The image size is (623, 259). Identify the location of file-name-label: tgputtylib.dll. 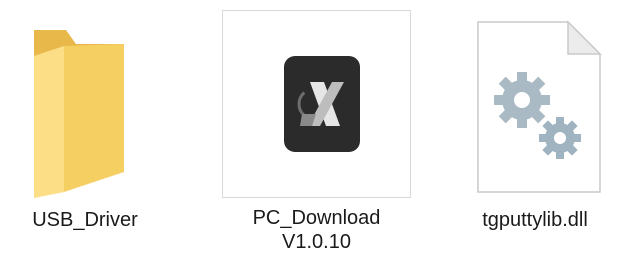
(535, 220).